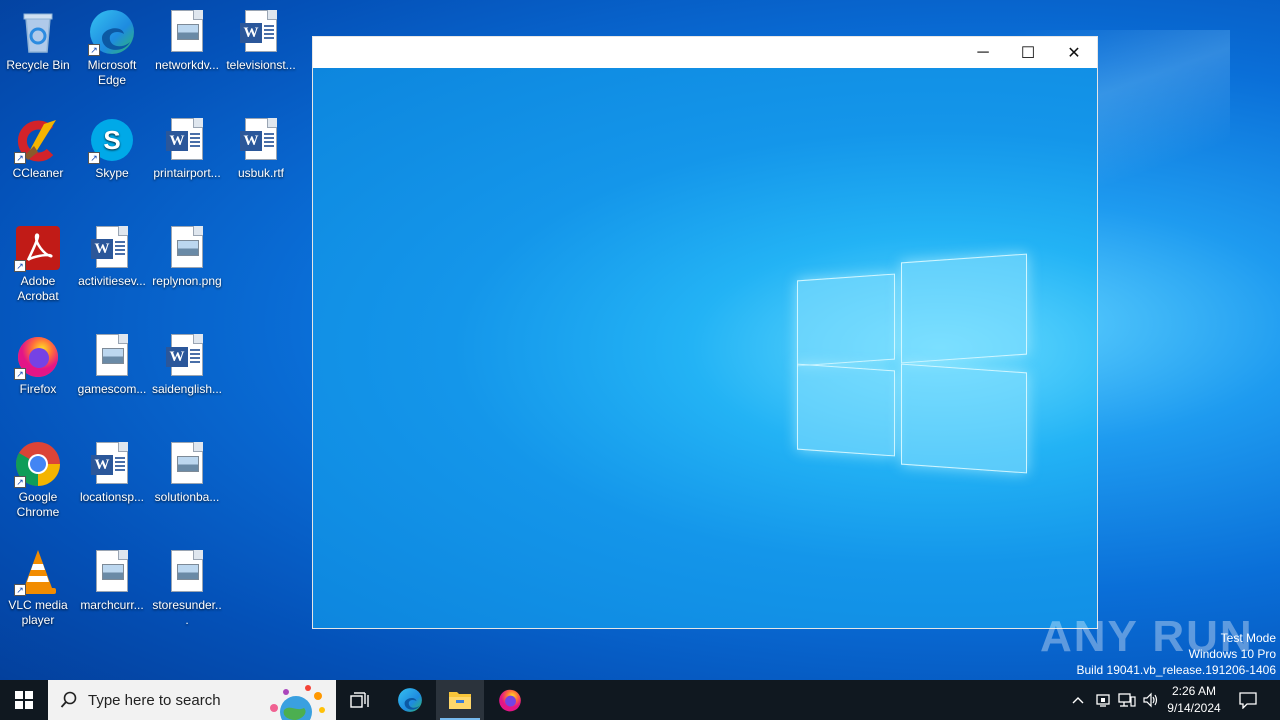 The image size is (1280, 720). What do you see at coordinates (38, 464) in the screenshot?
I see `chrome-icon: ↗` at bounding box center [38, 464].